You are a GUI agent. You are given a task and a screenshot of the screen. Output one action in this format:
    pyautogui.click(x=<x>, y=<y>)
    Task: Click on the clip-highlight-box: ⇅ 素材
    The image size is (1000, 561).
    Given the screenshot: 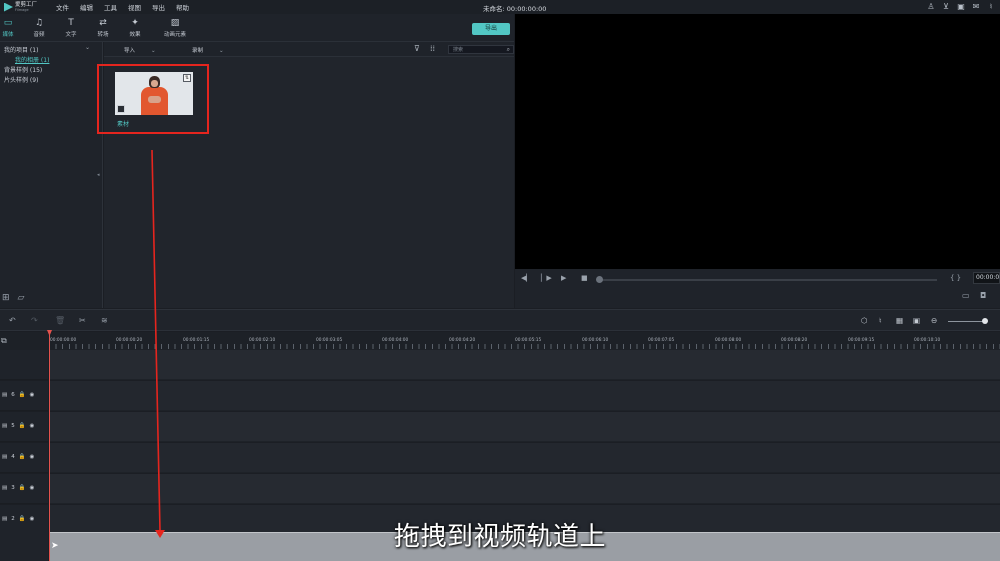 What is the action you would take?
    pyautogui.click(x=153, y=99)
    